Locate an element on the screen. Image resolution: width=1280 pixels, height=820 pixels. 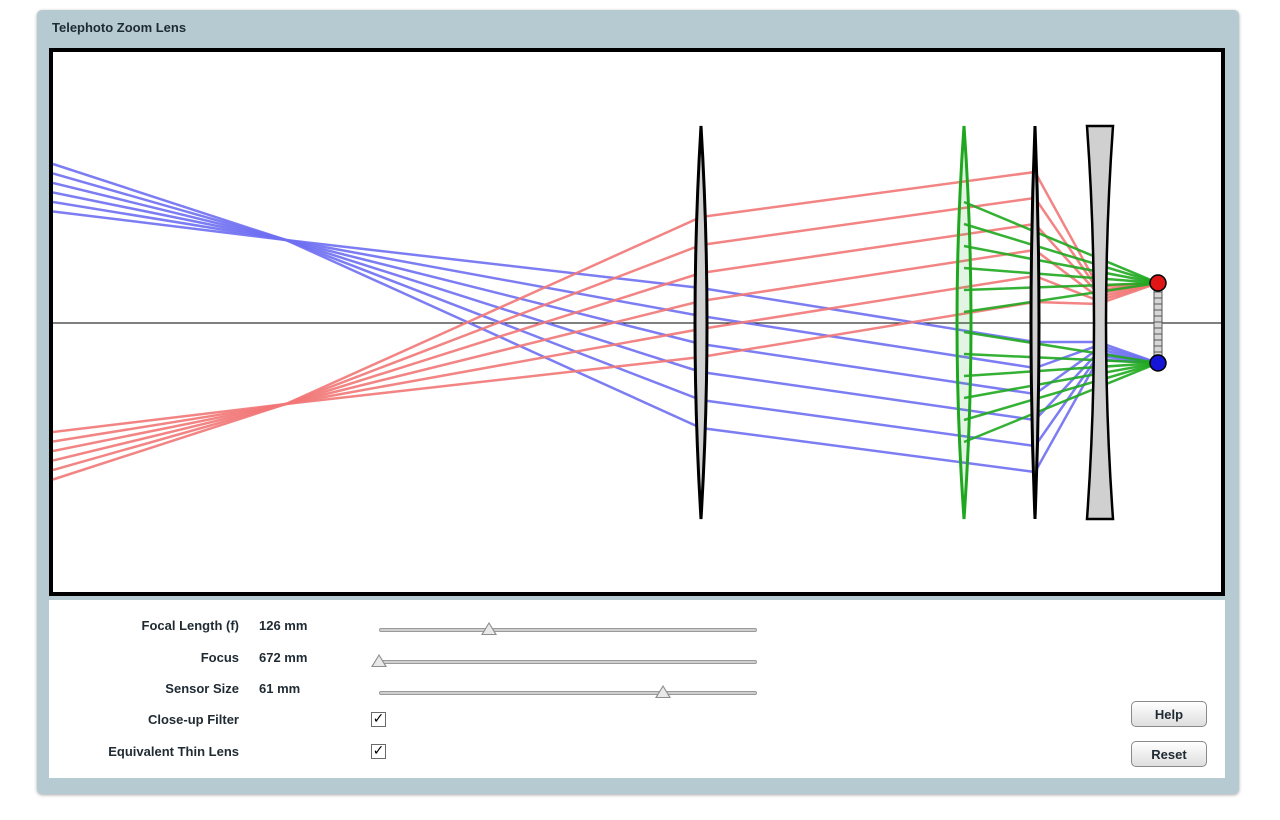
rear-convex-lens is located at coordinates (1035, 322).